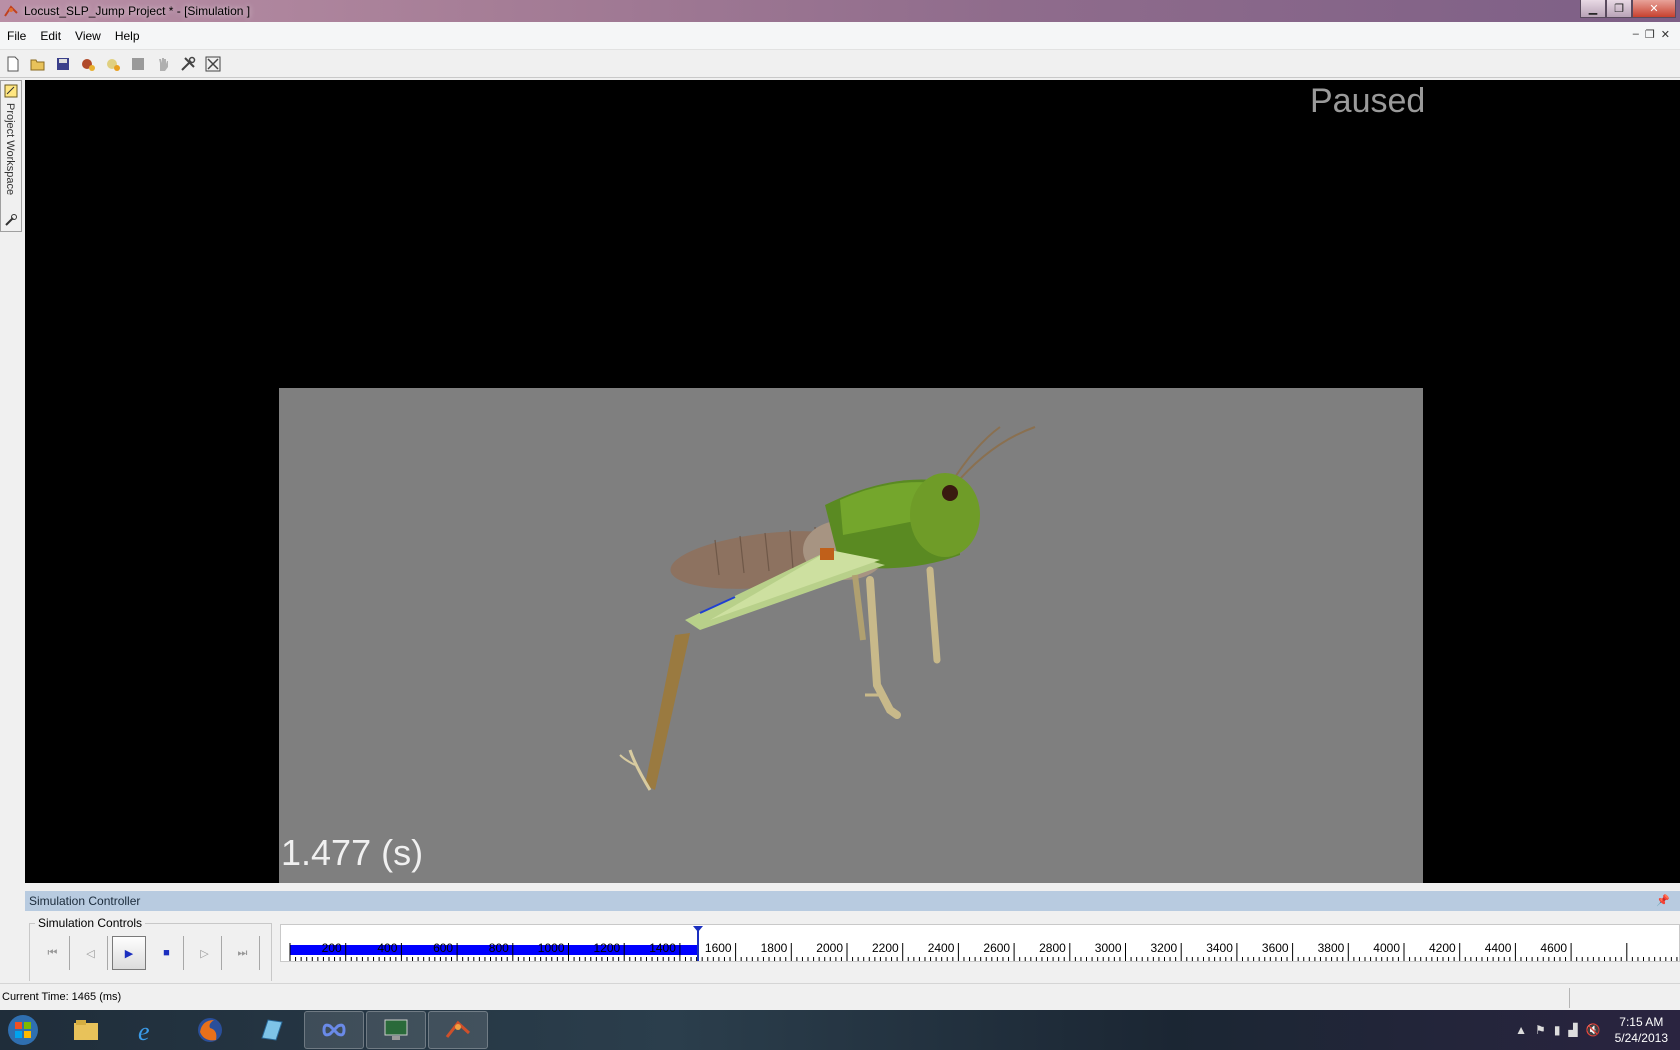 The width and height of the screenshot is (1680, 1050). What do you see at coordinates (840, 64) in the screenshot?
I see `toolbar` at bounding box center [840, 64].